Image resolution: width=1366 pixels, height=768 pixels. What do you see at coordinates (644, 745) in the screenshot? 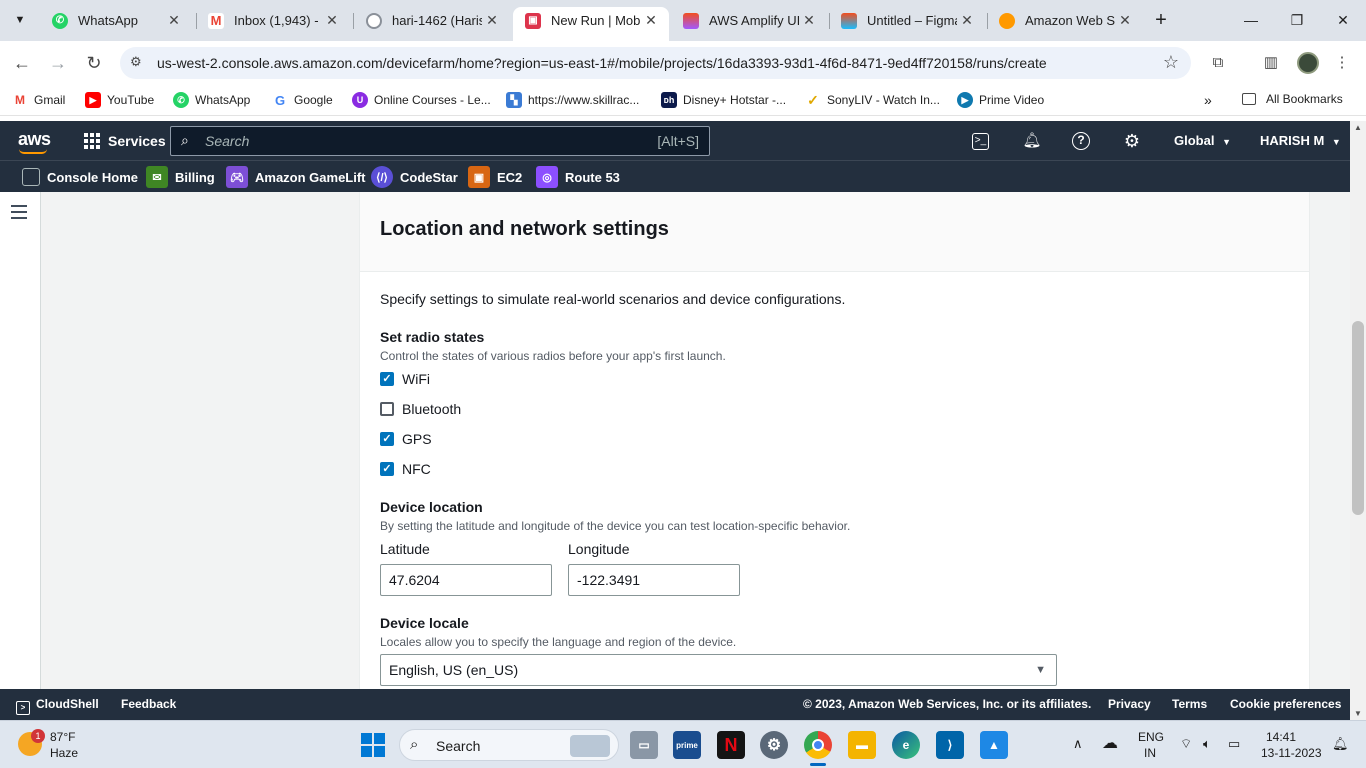
I see `task-view-icon: ▭` at bounding box center [644, 745].